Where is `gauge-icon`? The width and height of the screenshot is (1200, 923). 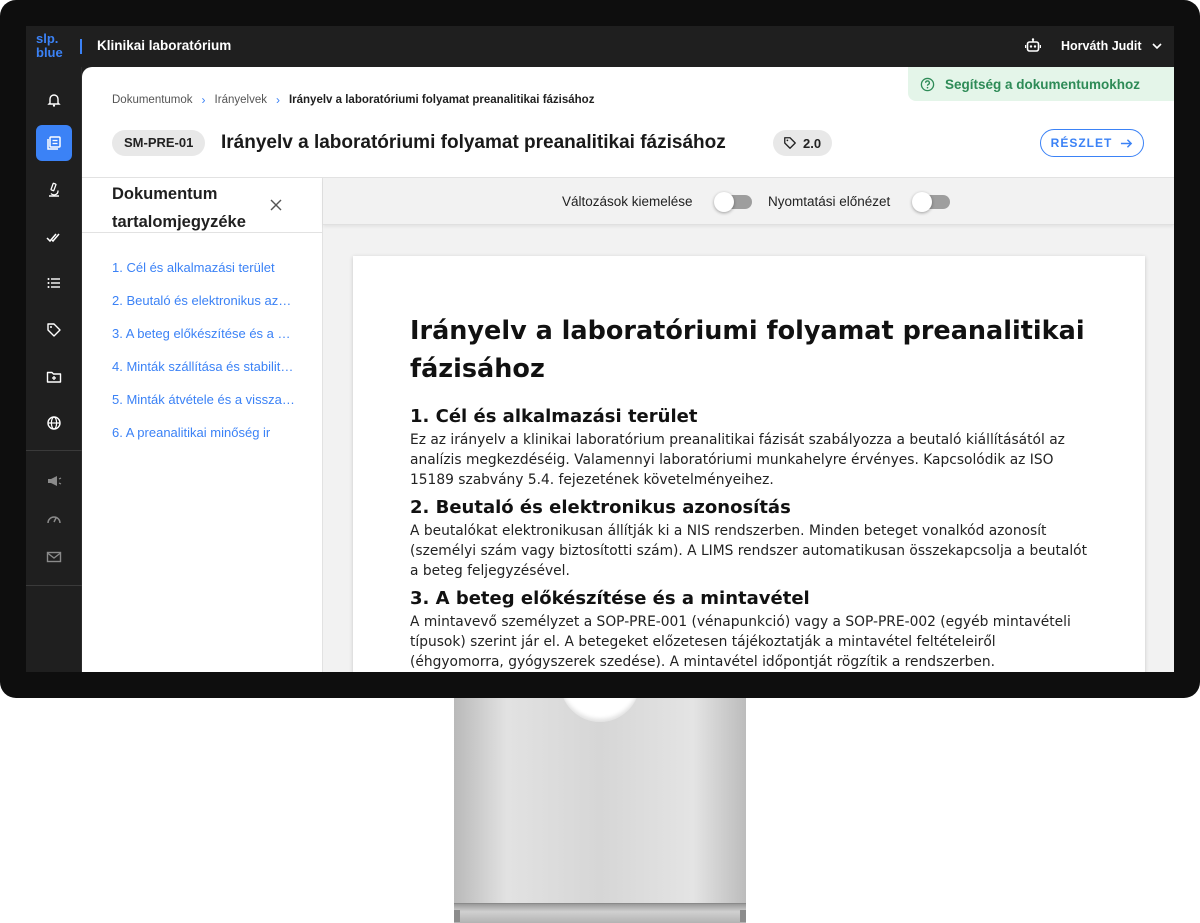
gauge-icon is located at coordinates (54, 520).